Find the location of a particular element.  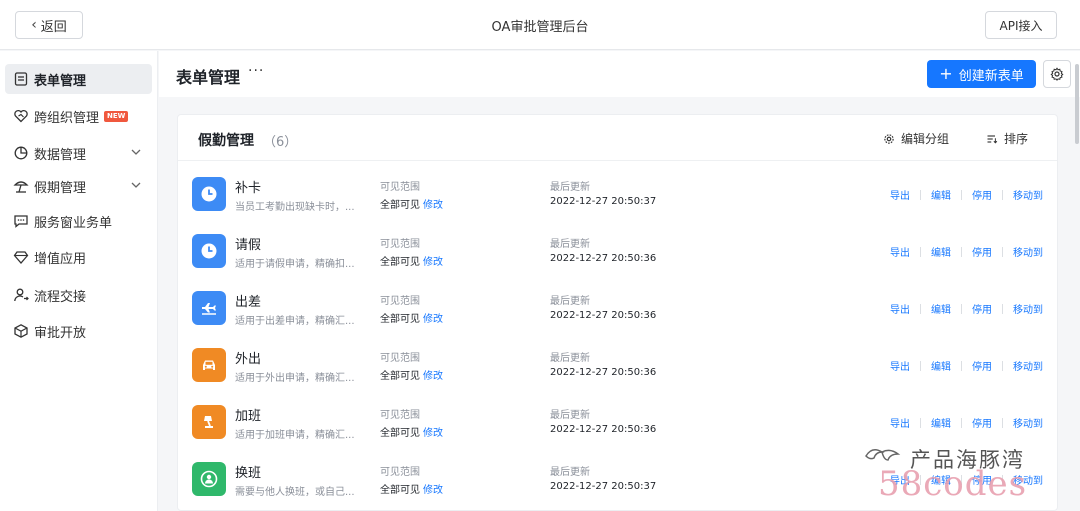

sidebar-item-label: 流程交接 is located at coordinates (60, 297).